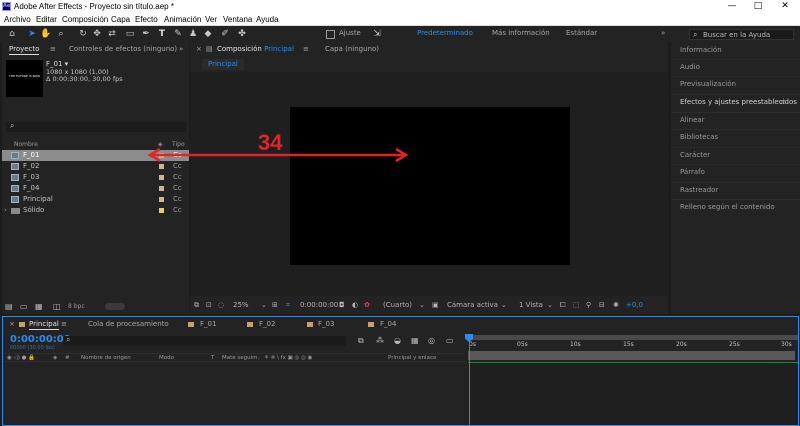 This screenshot has width=800, height=426. I want to click on panel-audio: Audio, so click(690, 67).